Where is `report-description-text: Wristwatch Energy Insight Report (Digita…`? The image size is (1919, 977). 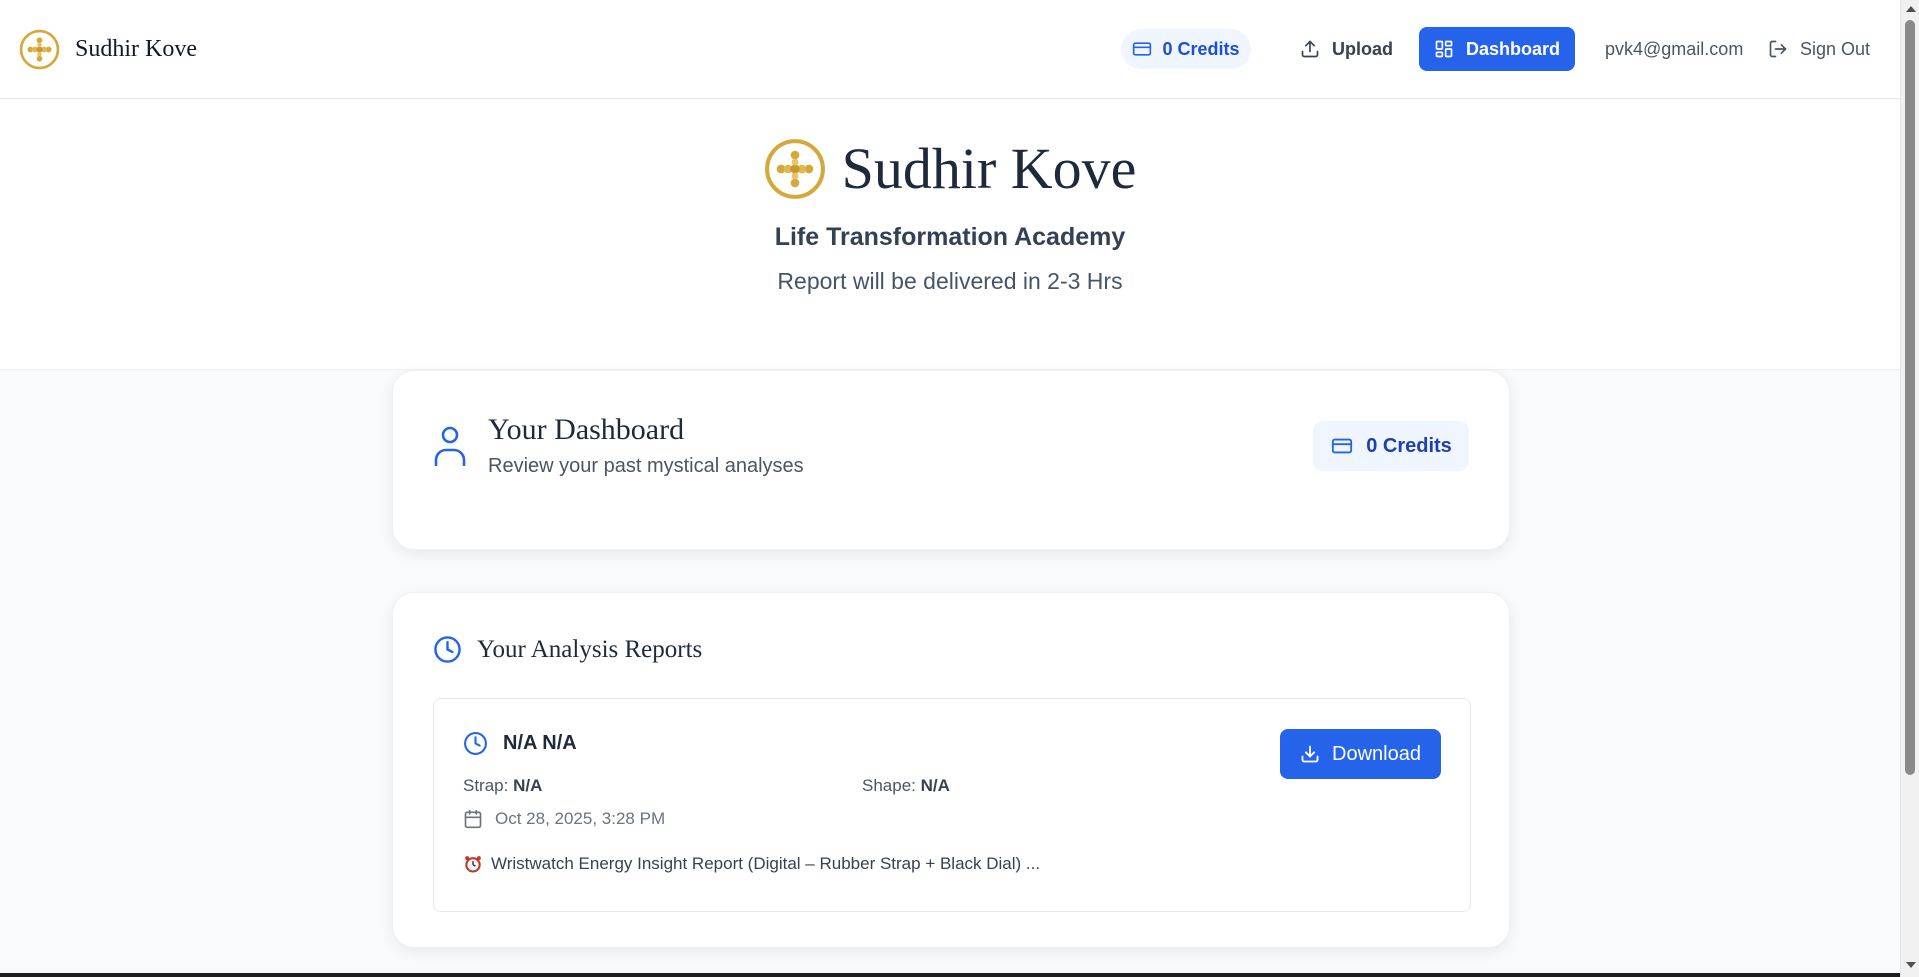
report-description-text: Wristwatch Energy Insight Report (Digita… is located at coordinates (766, 863).